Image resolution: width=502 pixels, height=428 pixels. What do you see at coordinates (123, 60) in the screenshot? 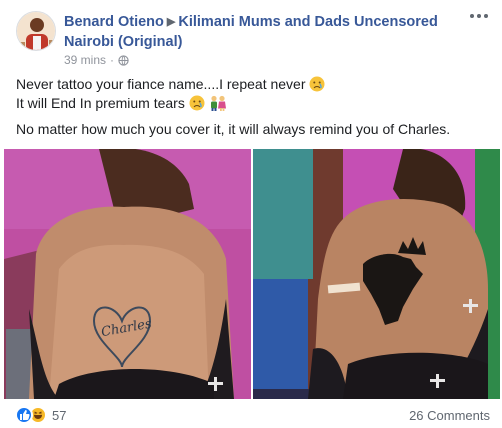
I see `globe-icon` at bounding box center [123, 60].